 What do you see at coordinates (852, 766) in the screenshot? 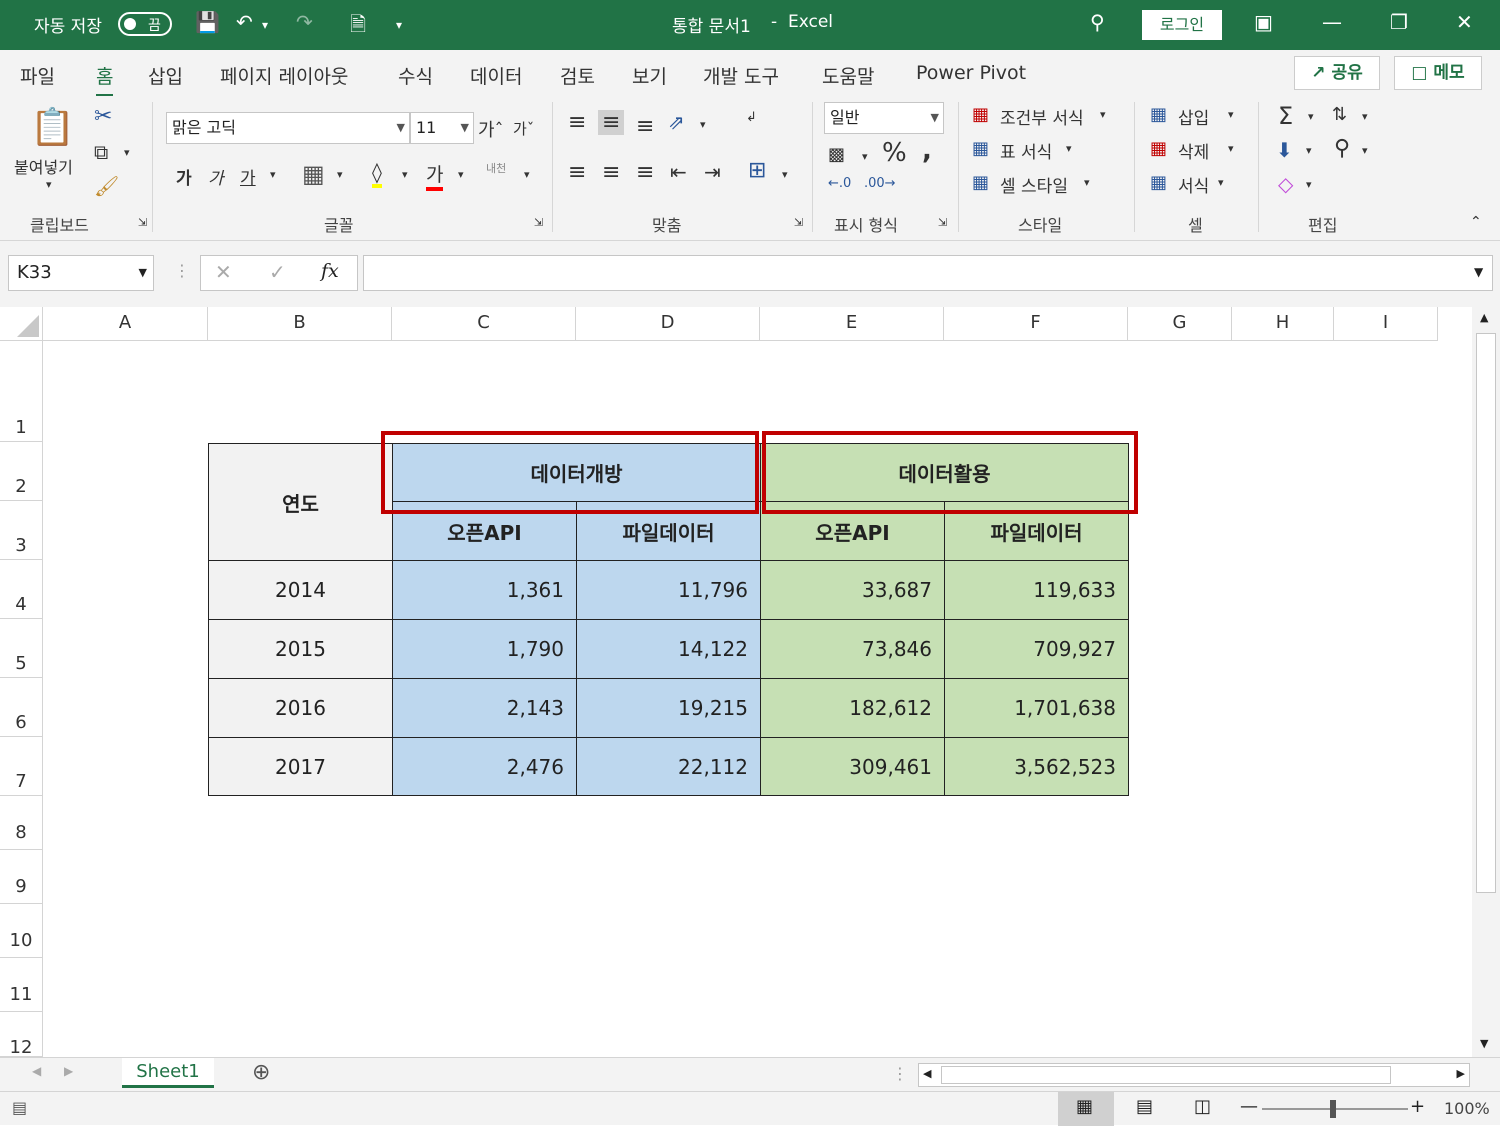
I see `data-cell: 309,461` at bounding box center [852, 766].